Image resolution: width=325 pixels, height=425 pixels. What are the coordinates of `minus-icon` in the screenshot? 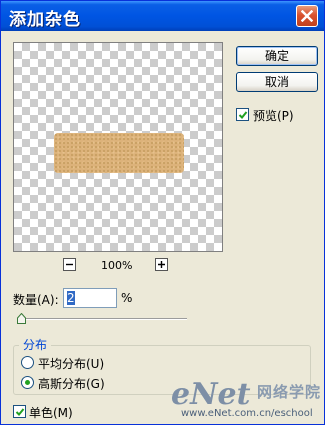 It's located at (69, 264).